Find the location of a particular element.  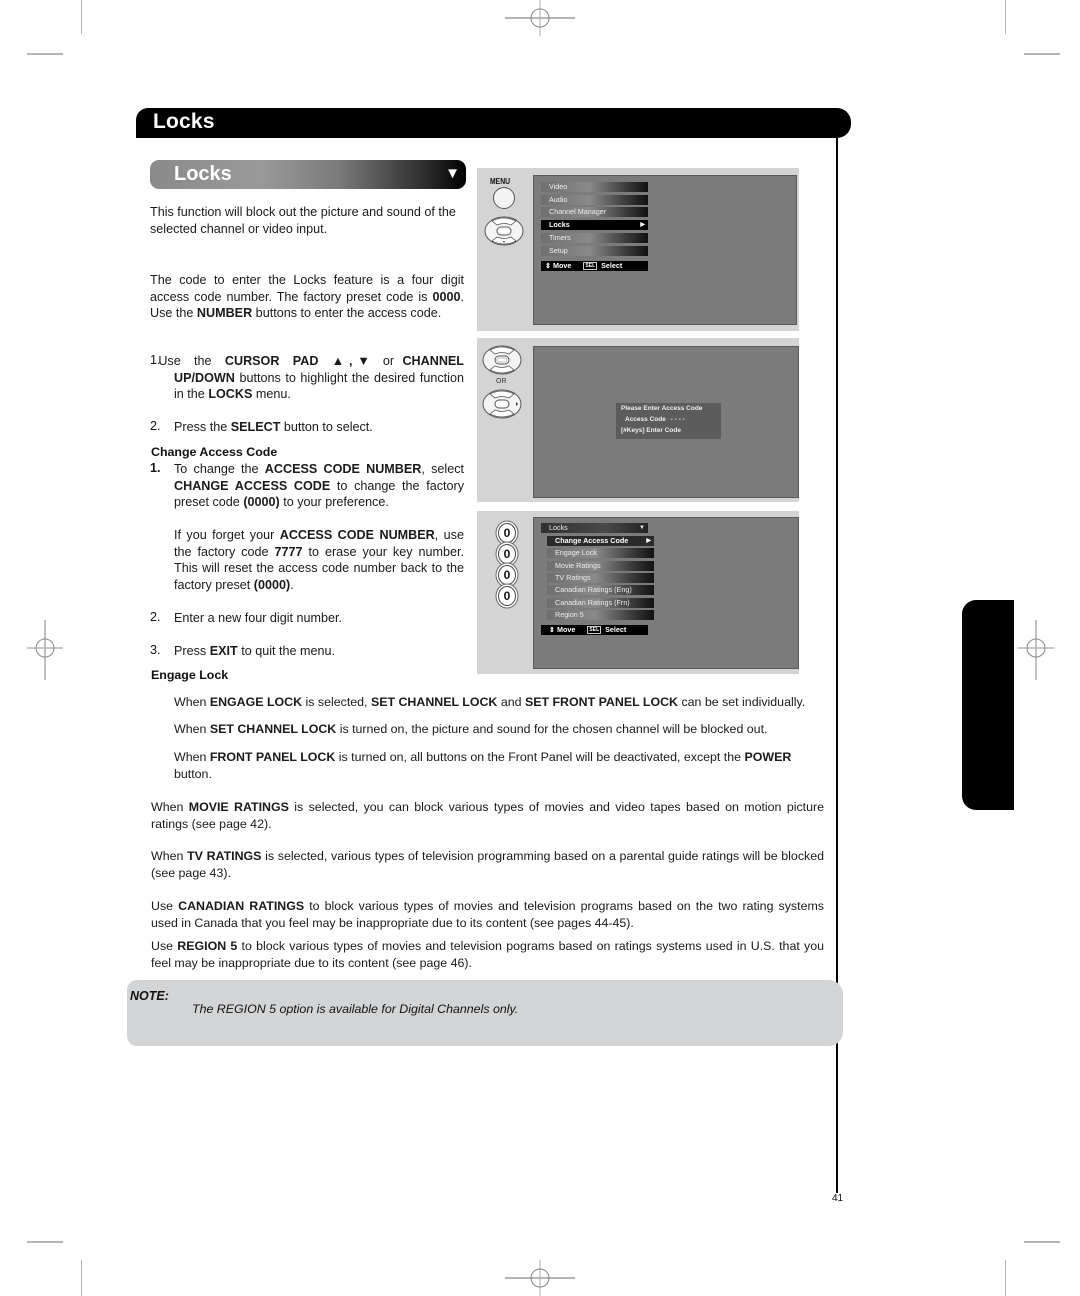

change-code-step-2: Enter a new four digit number. is located at coordinates (258, 618).